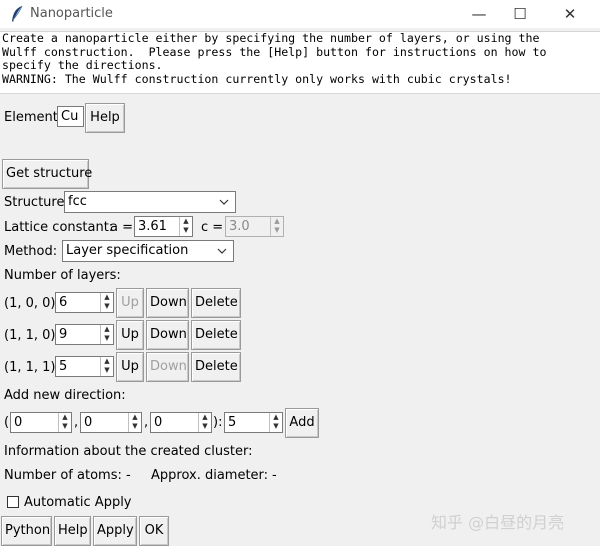  Describe the element at coordinates (63, 475) in the screenshot. I see `atoms-label: Number of atoms:` at that location.